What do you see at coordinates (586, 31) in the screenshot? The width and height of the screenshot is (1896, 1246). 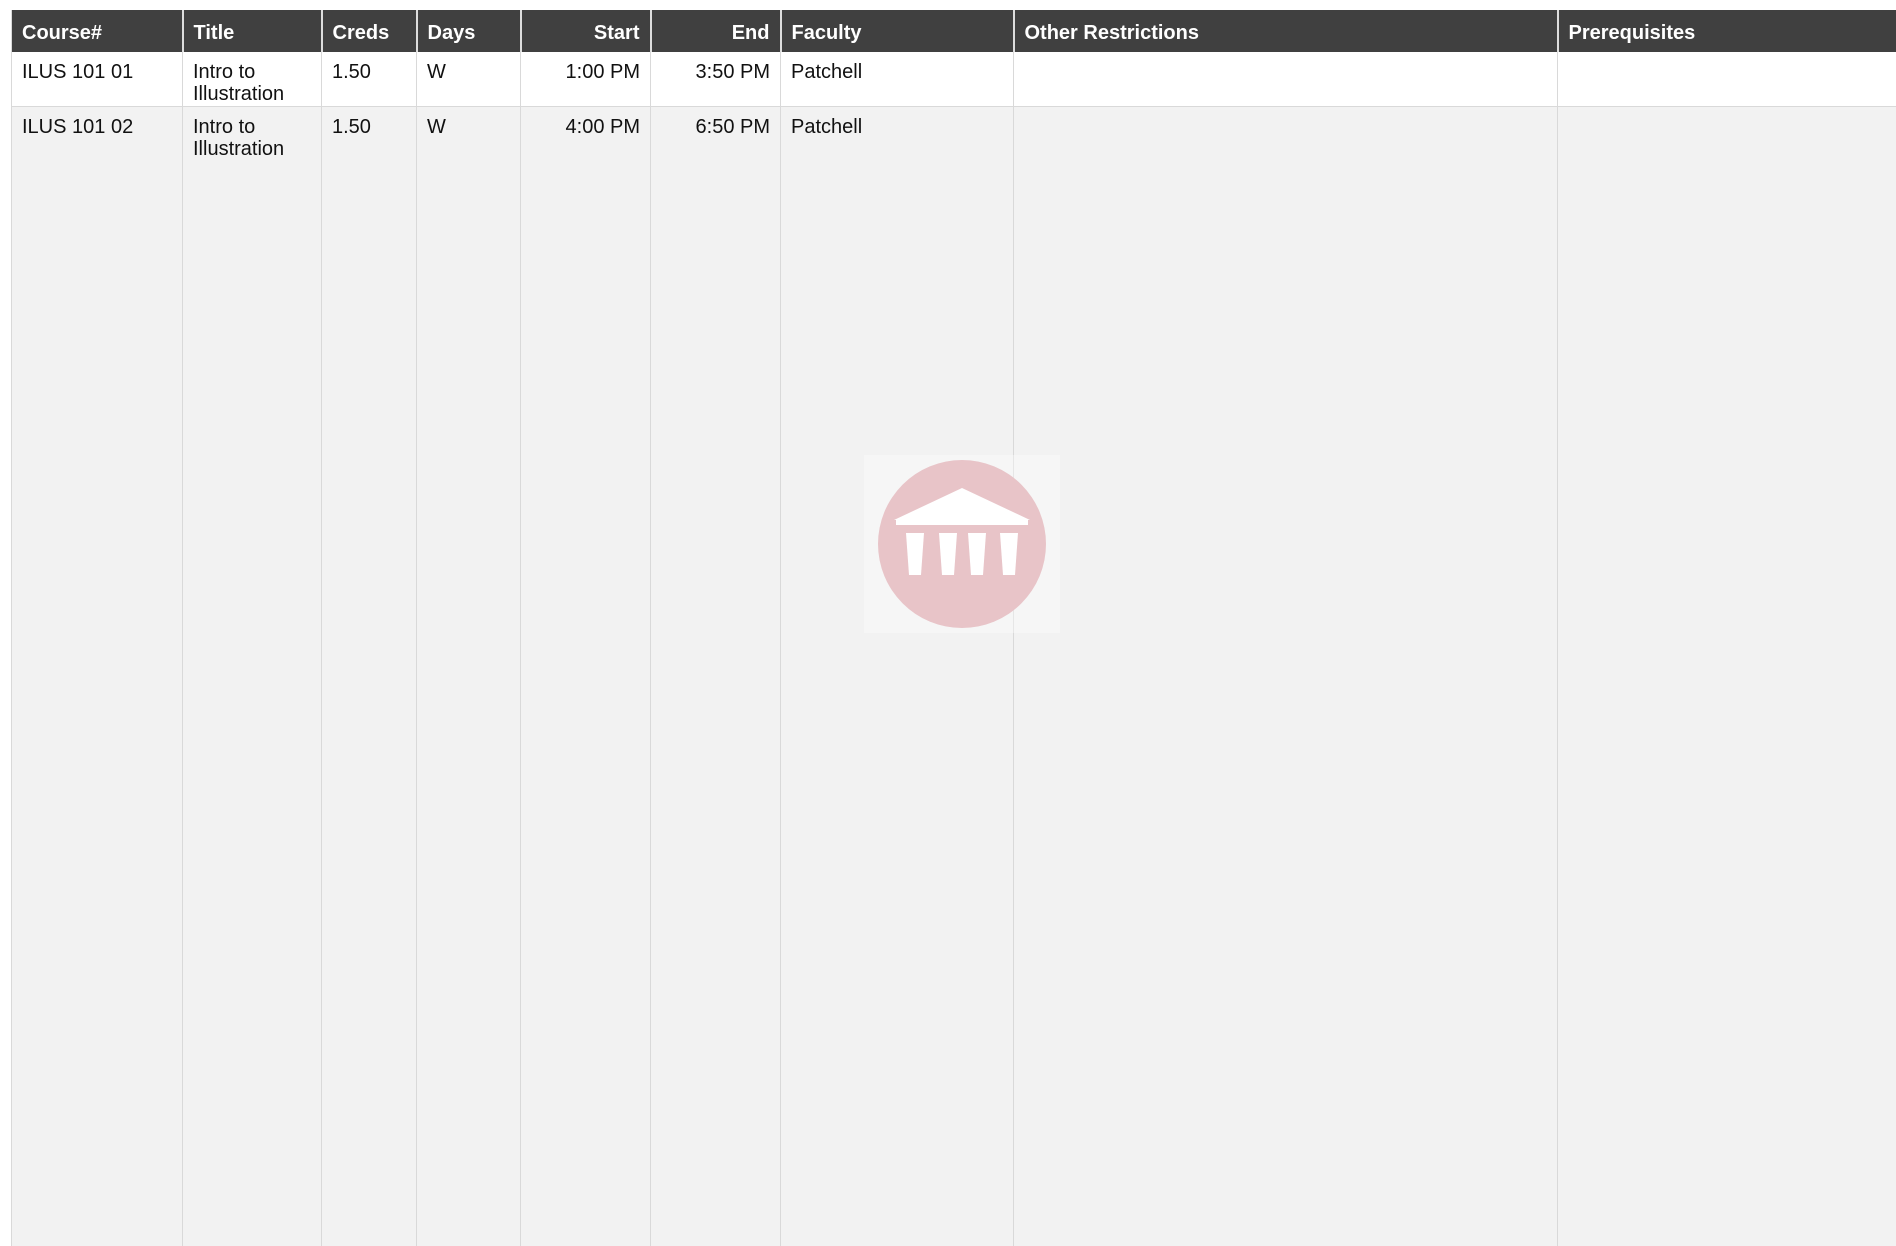 I see `header-start: Start` at bounding box center [586, 31].